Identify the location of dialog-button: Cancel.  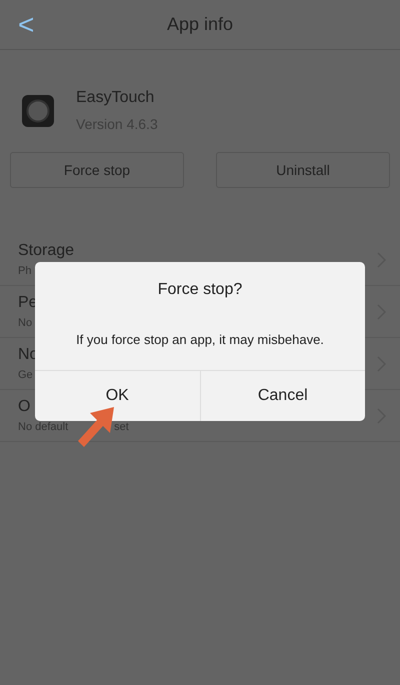
(282, 396).